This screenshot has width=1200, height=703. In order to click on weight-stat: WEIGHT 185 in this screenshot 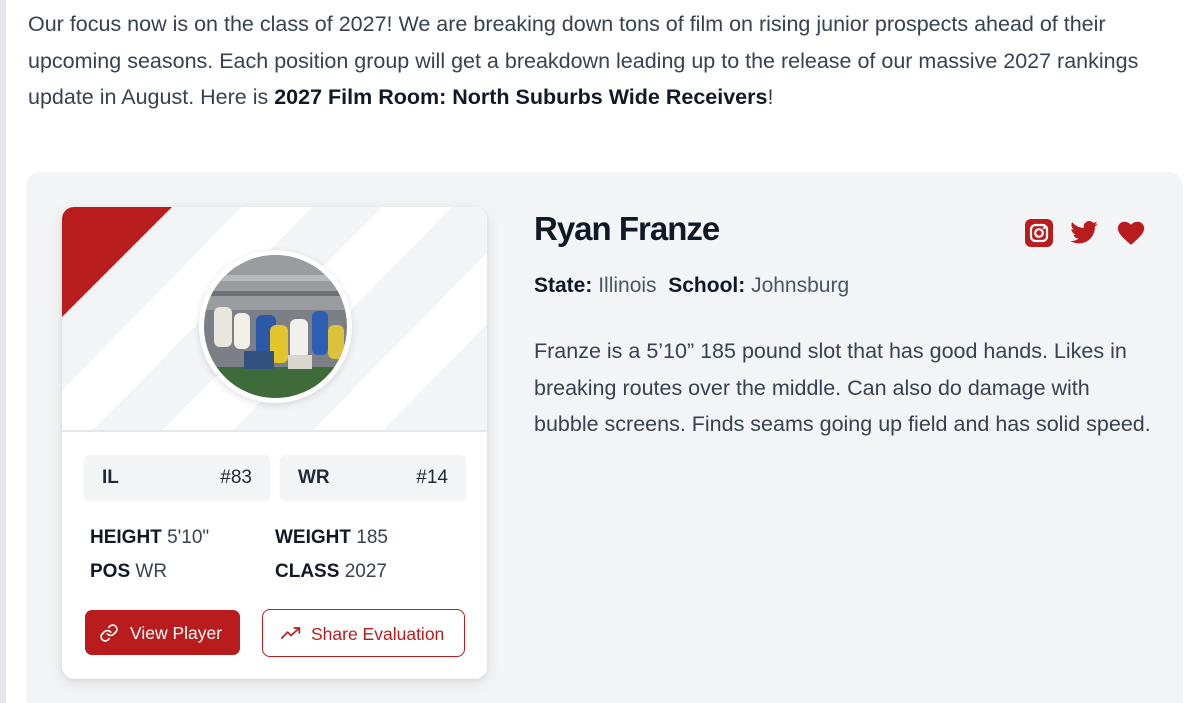, I will do `click(331, 538)`.